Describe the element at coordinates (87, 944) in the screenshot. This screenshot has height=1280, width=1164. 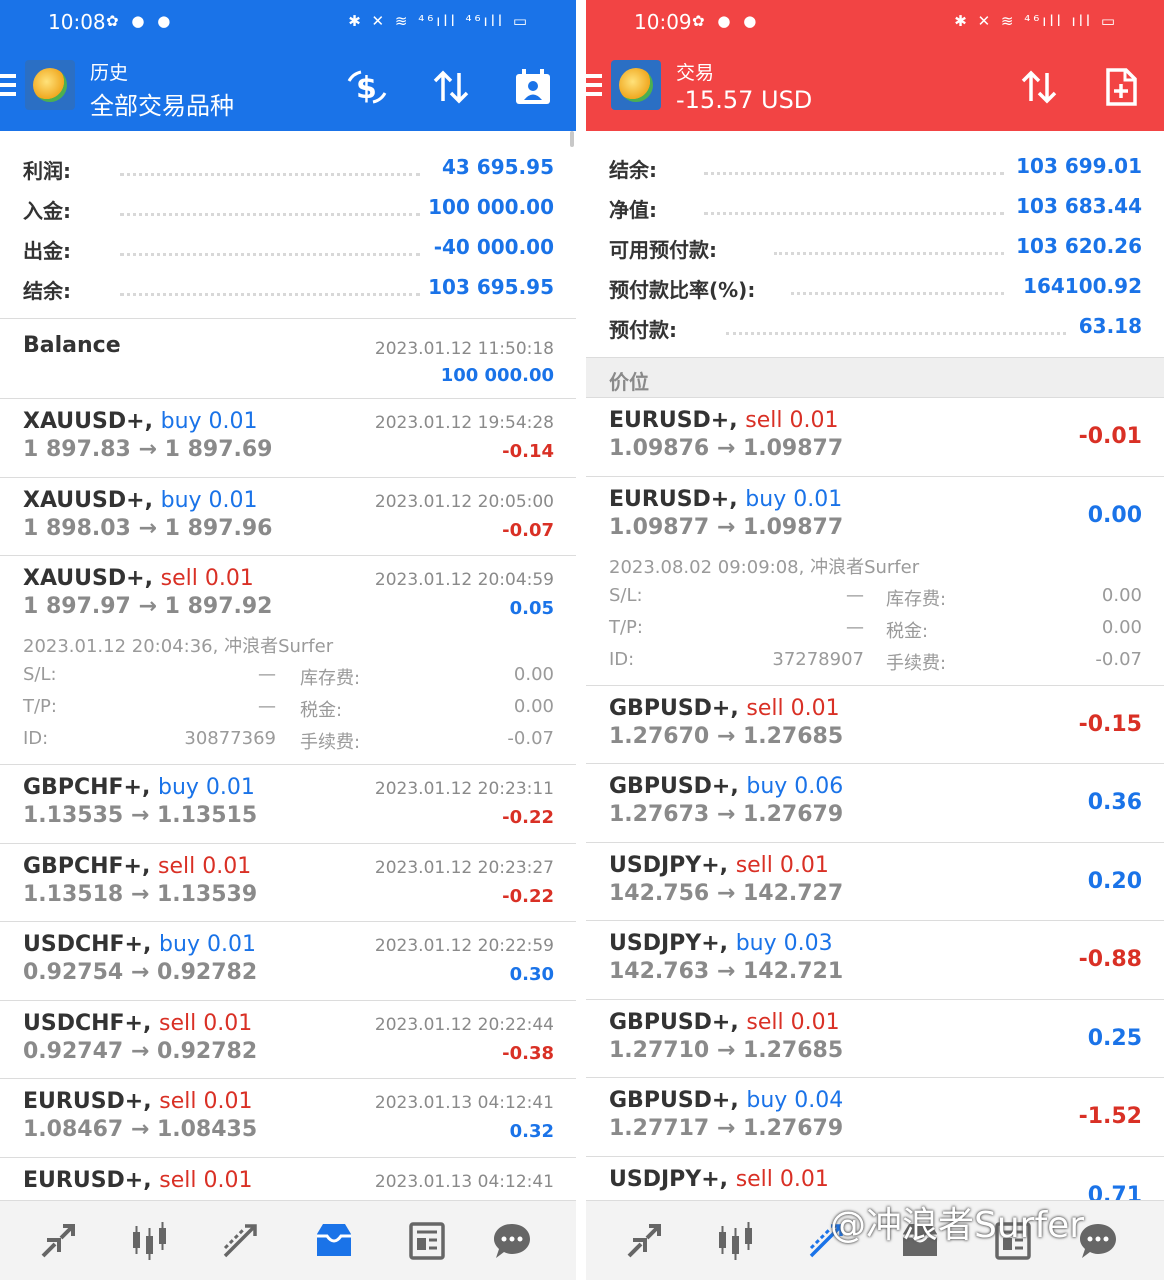
I see `symbol-name: USDCHF+,` at that location.